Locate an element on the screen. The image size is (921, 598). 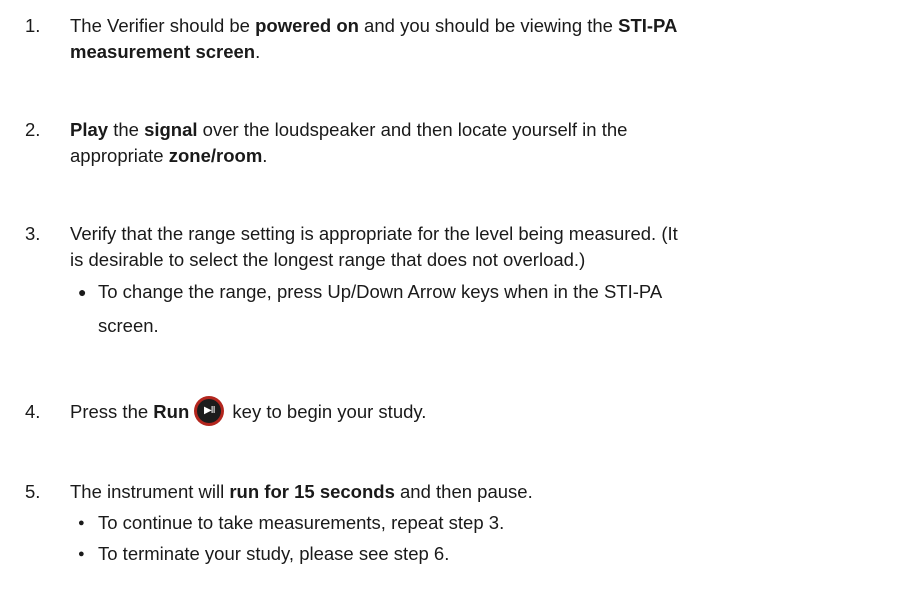
step-line: appropriate zone/room. is located at coordinates (169, 155).